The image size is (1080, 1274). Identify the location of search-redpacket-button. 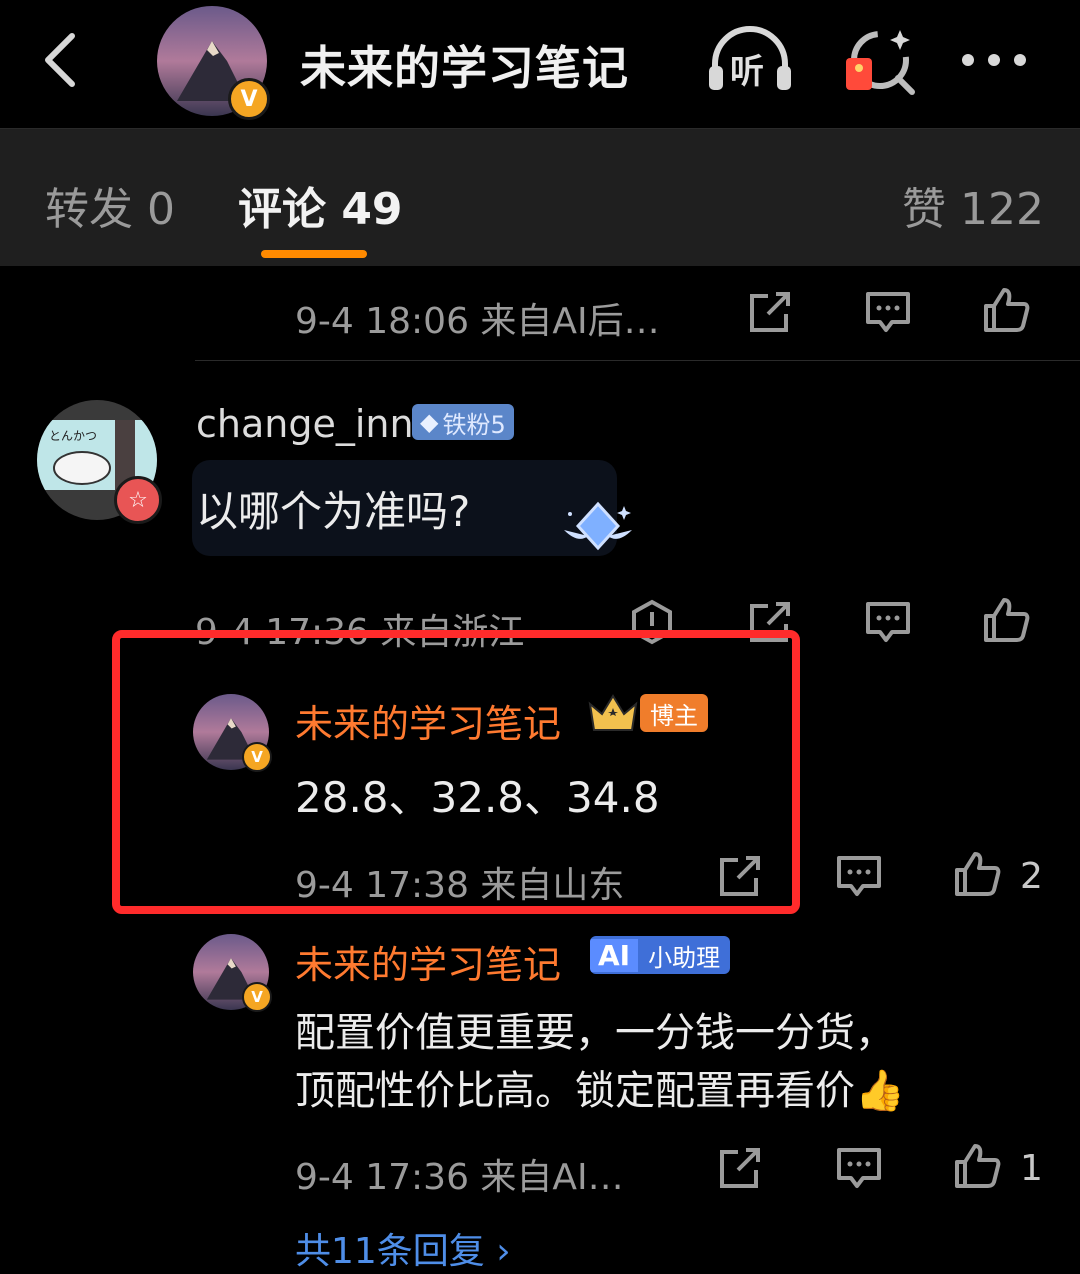
(885, 62).